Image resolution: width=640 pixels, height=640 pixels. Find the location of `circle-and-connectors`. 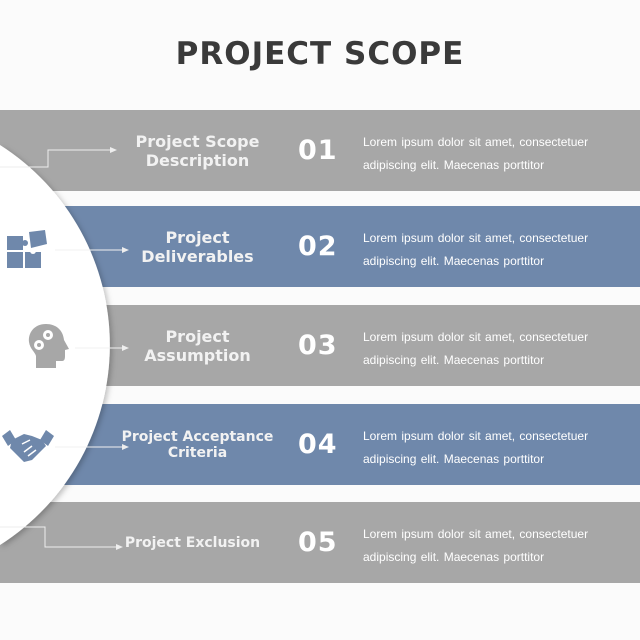

circle-and-connectors is located at coordinates (64, 347).